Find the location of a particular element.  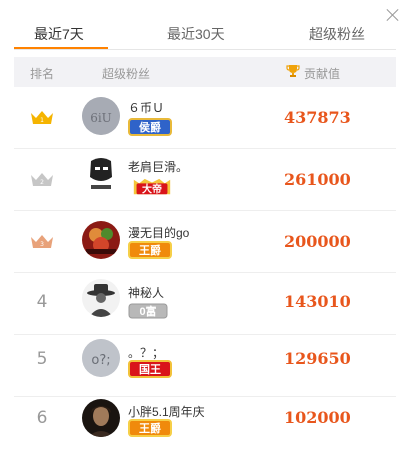

rank-number: 6 is located at coordinates (42, 418).